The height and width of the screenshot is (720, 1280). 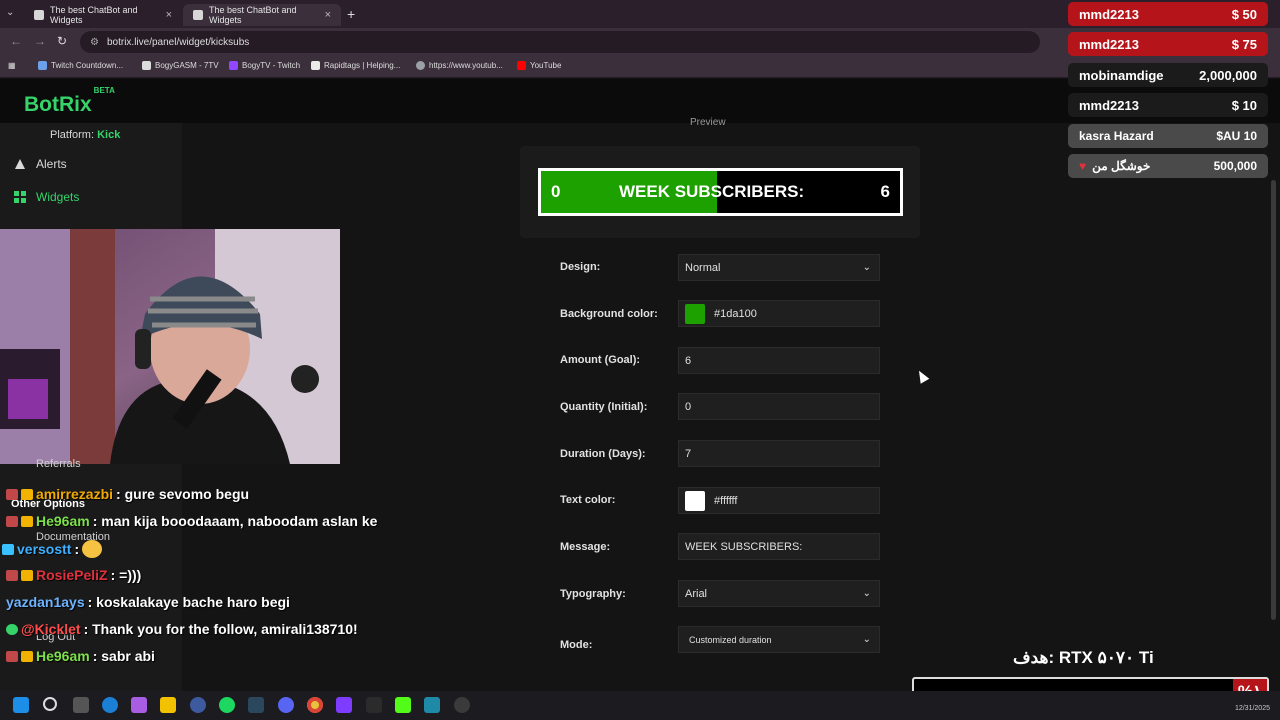 I want to click on text-color-swatch, so click(x=695, y=500).